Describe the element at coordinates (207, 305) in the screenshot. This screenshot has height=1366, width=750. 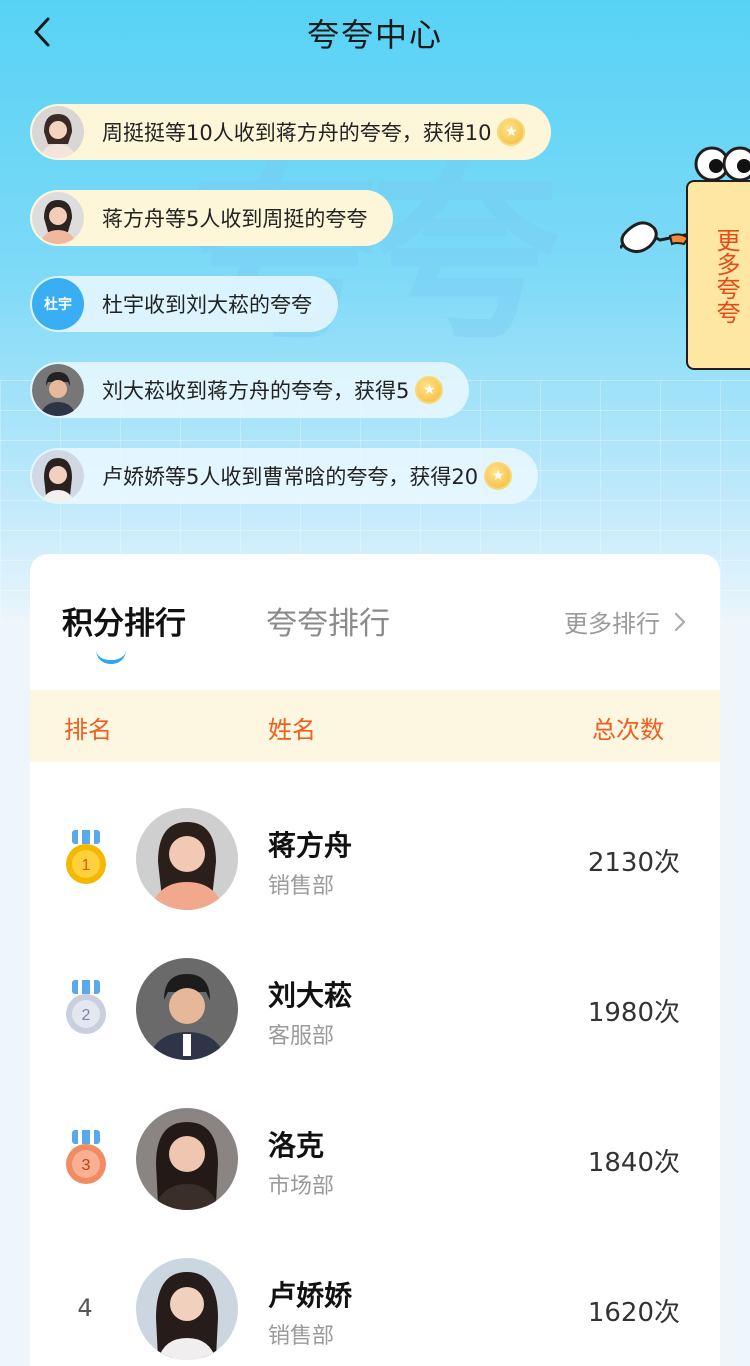
I see `feed-text: 杜宇收到刘大菘的夸夸` at that location.